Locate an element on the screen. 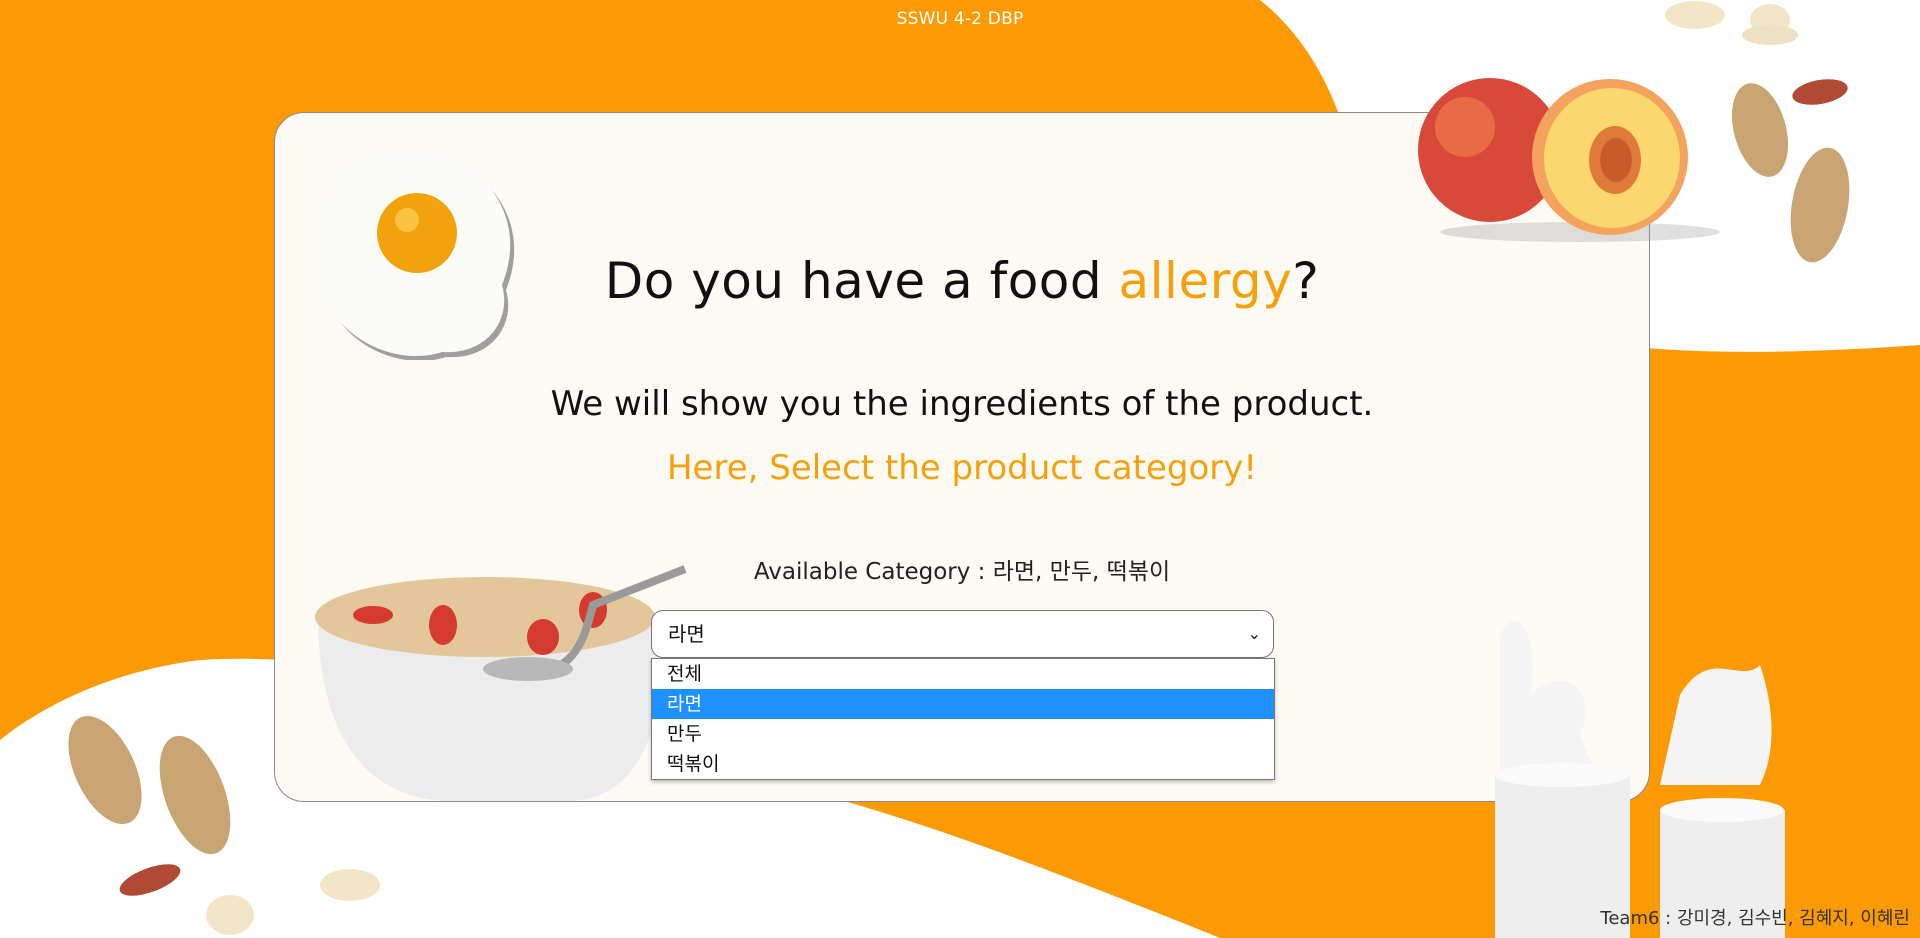 The width and height of the screenshot is (1920, 938). category-option-all: 전체 is located at coordinates (963, 674).